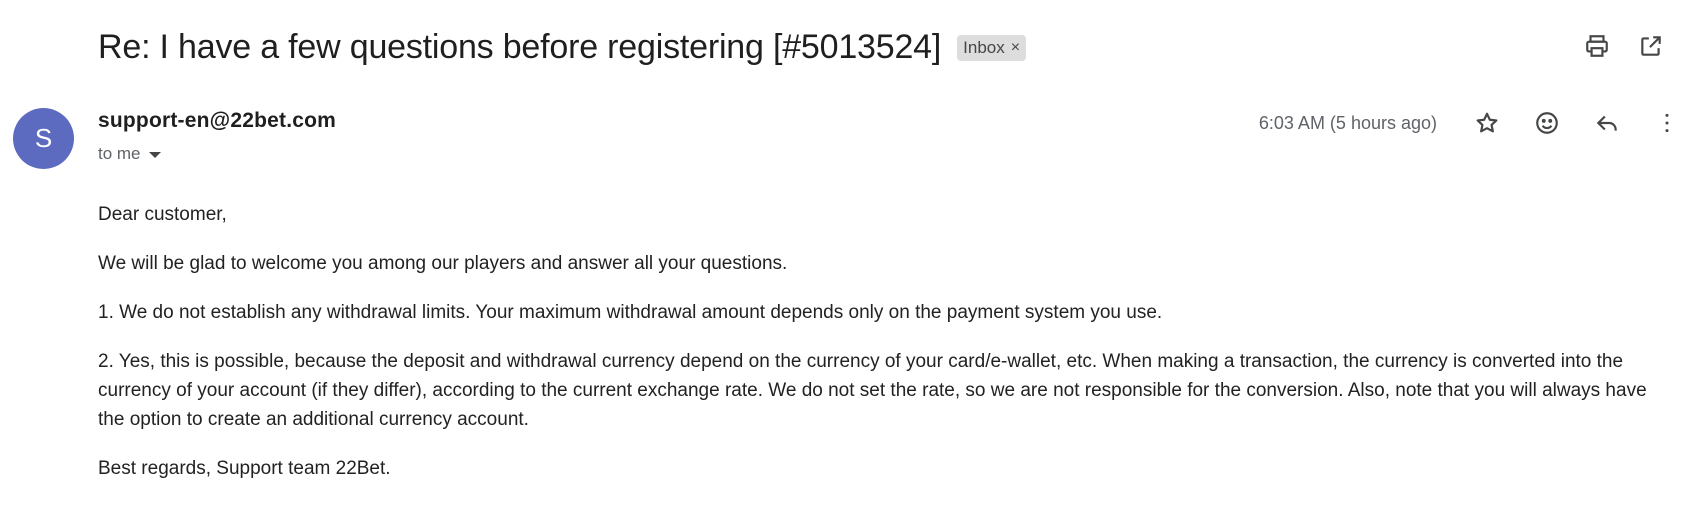  I want to click on more-vert-icon, so click(1667, 123).